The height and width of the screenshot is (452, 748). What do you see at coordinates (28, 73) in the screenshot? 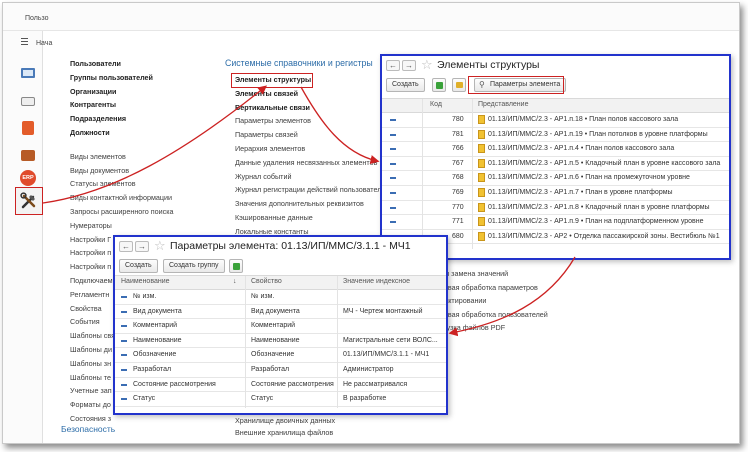
I see `desktop-section-button` at bounding box center [28, 73].